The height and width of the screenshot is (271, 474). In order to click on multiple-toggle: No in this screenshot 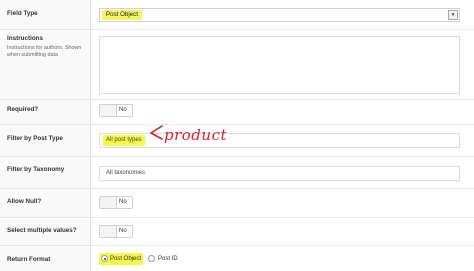, I will do `click(116, 231)`.